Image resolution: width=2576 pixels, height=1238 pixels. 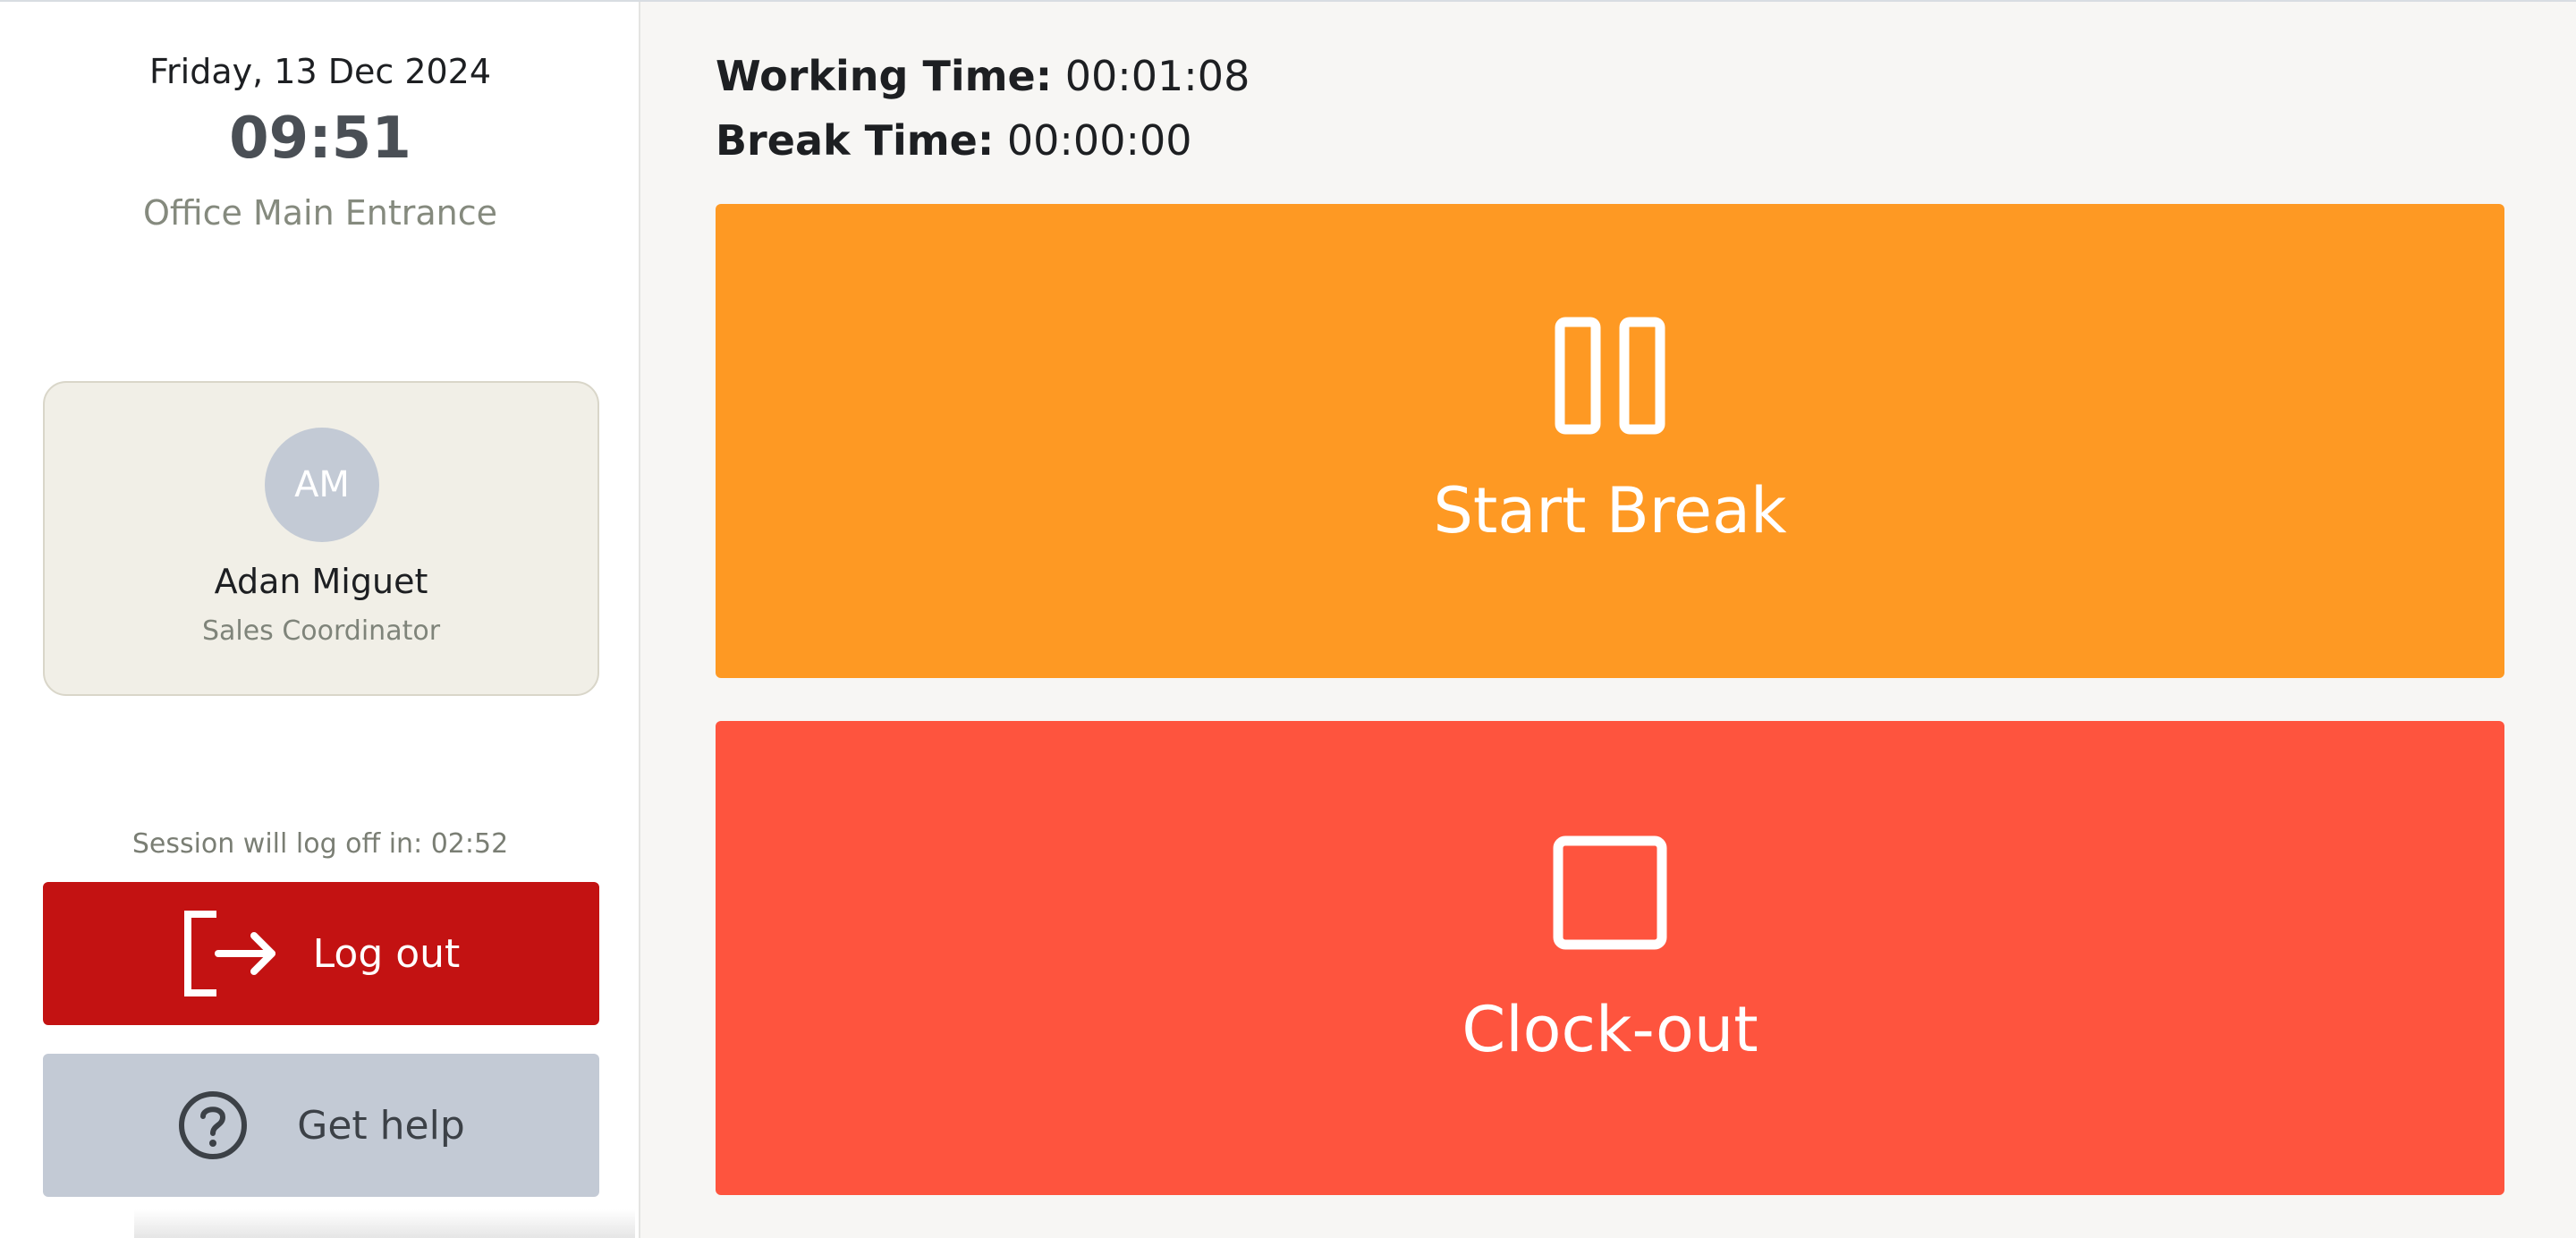 What do you see at coordinates (1610, 510) in the screenshot?
I see `start-break-label: Start Break` at bounding box center [1610, 510].